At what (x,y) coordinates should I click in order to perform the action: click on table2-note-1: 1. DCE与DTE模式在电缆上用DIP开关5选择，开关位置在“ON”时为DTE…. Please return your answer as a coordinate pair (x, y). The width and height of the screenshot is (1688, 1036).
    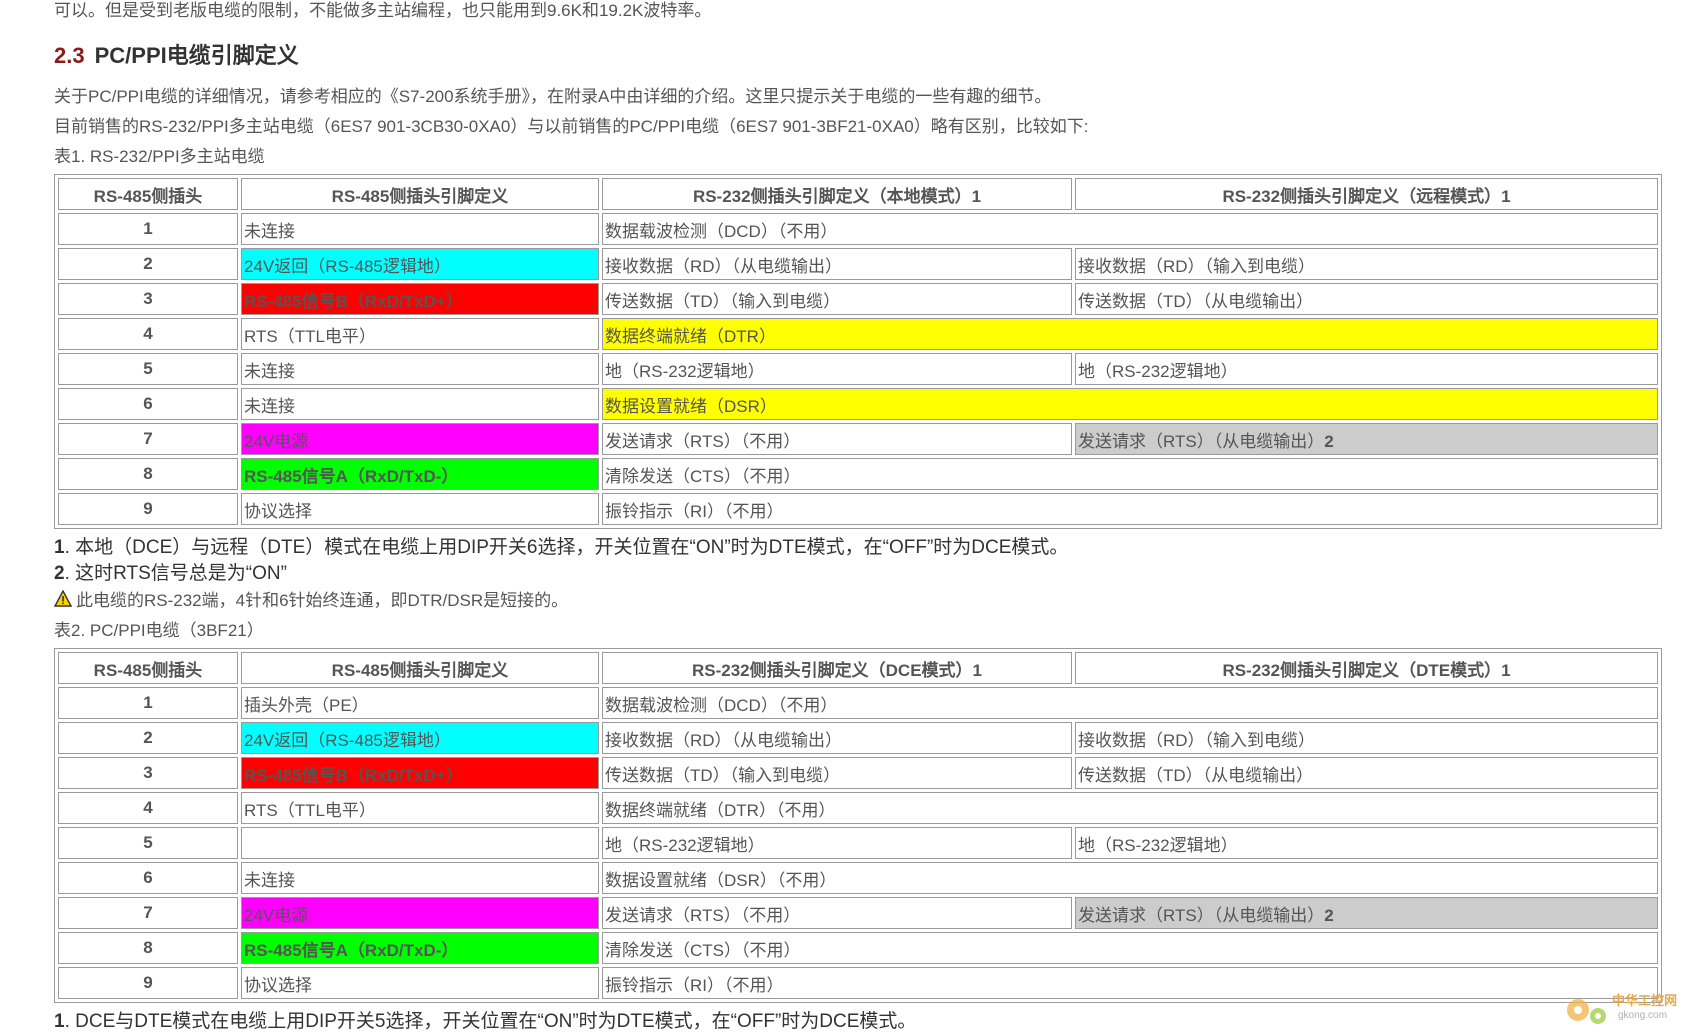
    Looking at the image, I should click on (485, 1022).